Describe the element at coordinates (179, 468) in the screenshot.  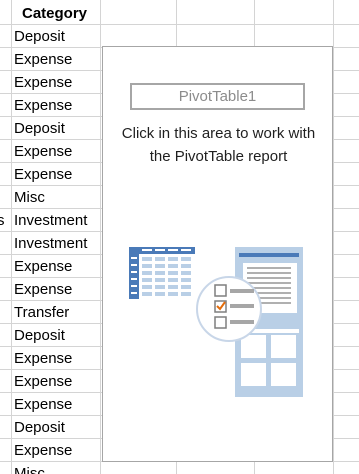
I see `table-row: Misc` at that location.